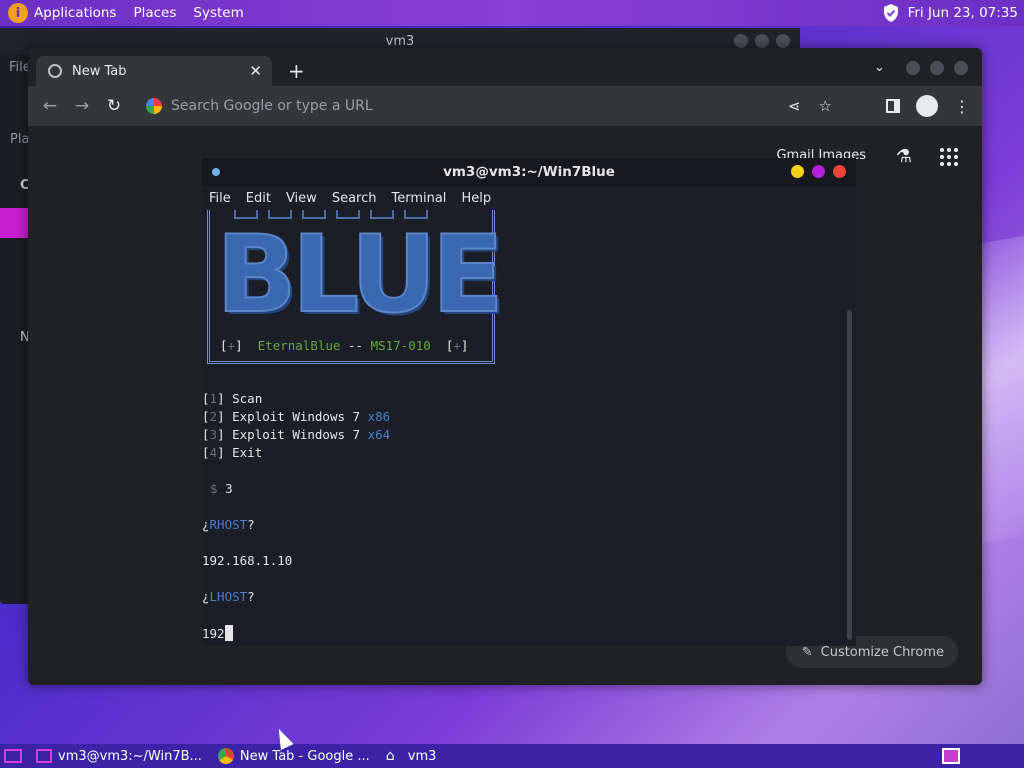  I want to click on terminal-title: vm3@vm3:~/Win7Blue, so click(529, 172).